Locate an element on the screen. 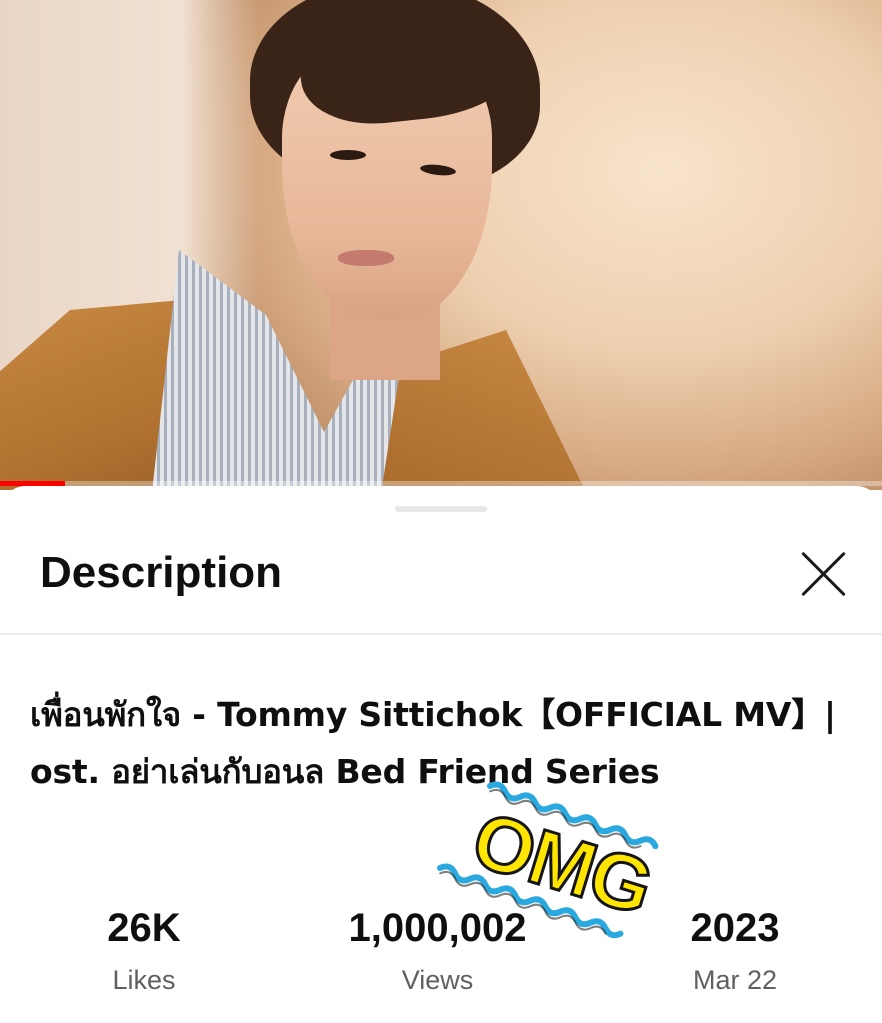  upload-date-stat: 2023 Mar 22 is located at coordinates (735, 951).